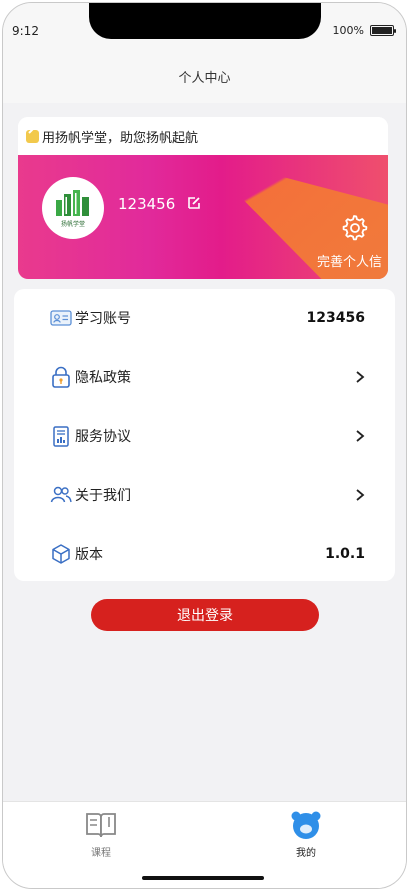  Describe the element at coordinates (204, 377) in the screenshot. I see `menu-item-privacy: 隐私政策` at that location.